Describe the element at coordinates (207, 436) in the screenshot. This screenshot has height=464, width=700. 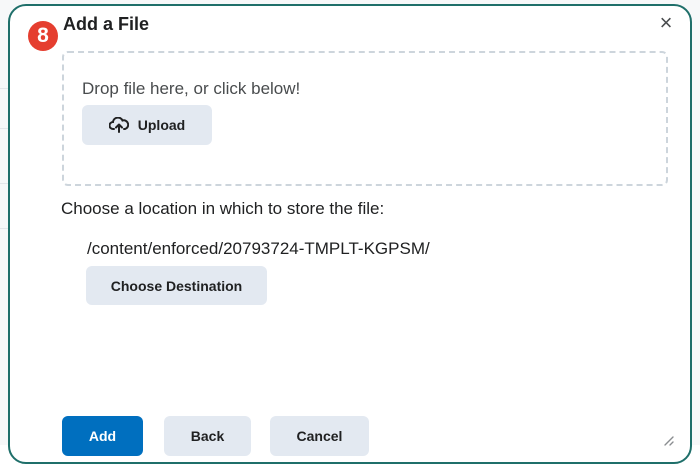
I see `back-button: Back` at that location.